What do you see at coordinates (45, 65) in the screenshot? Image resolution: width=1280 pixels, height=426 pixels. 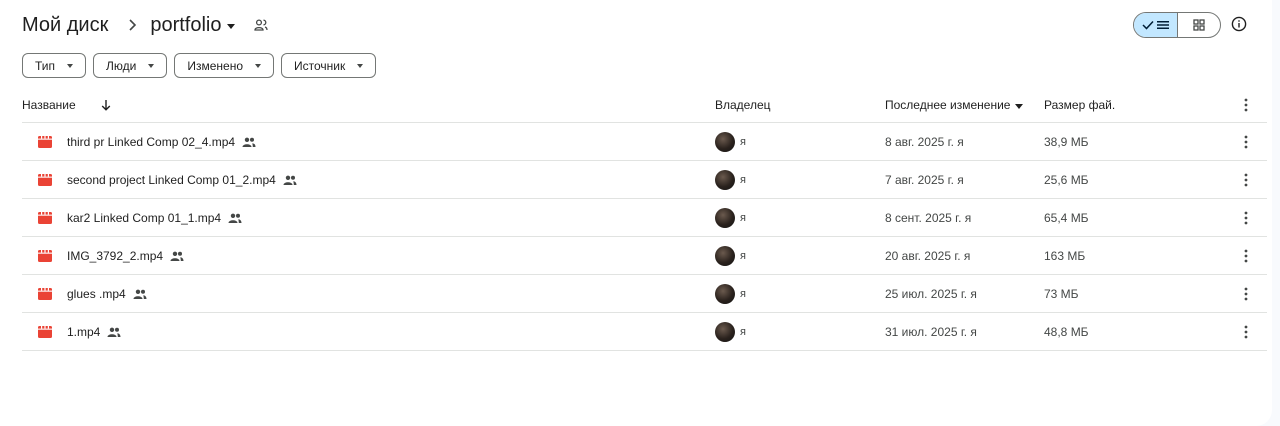 I see `filter-chip-label: Тип` at bounding box center [45, 65].